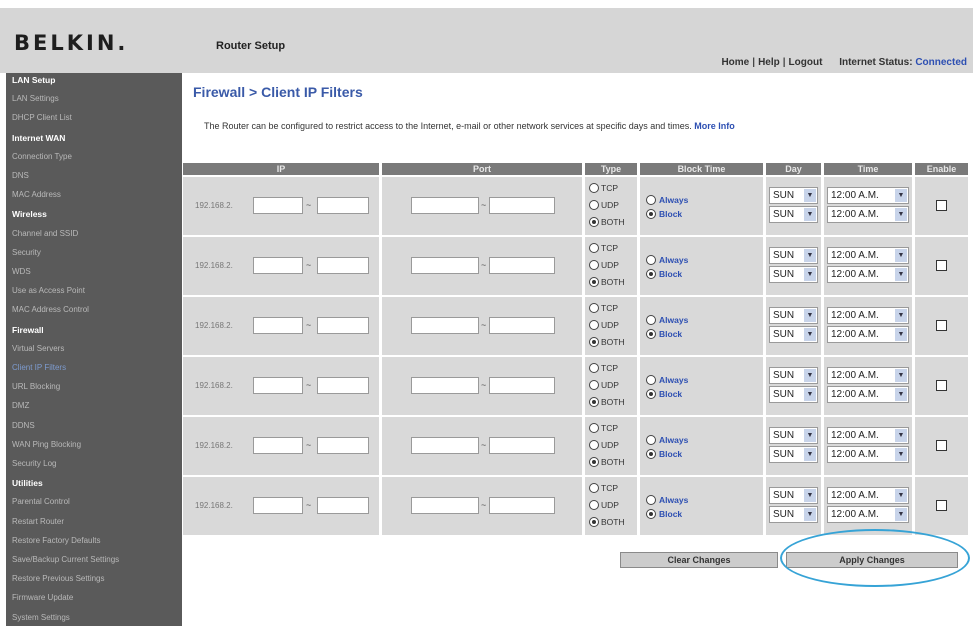  What do you see at coordinates (36, 194) in the screenshot?
I see `sidebar-item-mac-address: MAC Address` at bounding box center [36, 194].